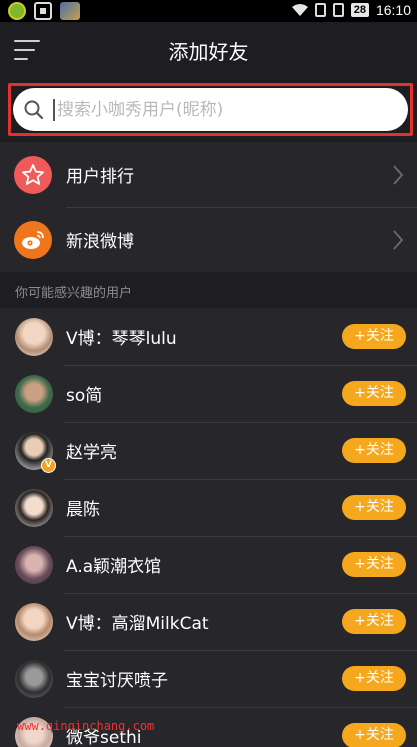 The image size is (417, 747). I want to click on user-row: so简 +关注, so click(208, 393).